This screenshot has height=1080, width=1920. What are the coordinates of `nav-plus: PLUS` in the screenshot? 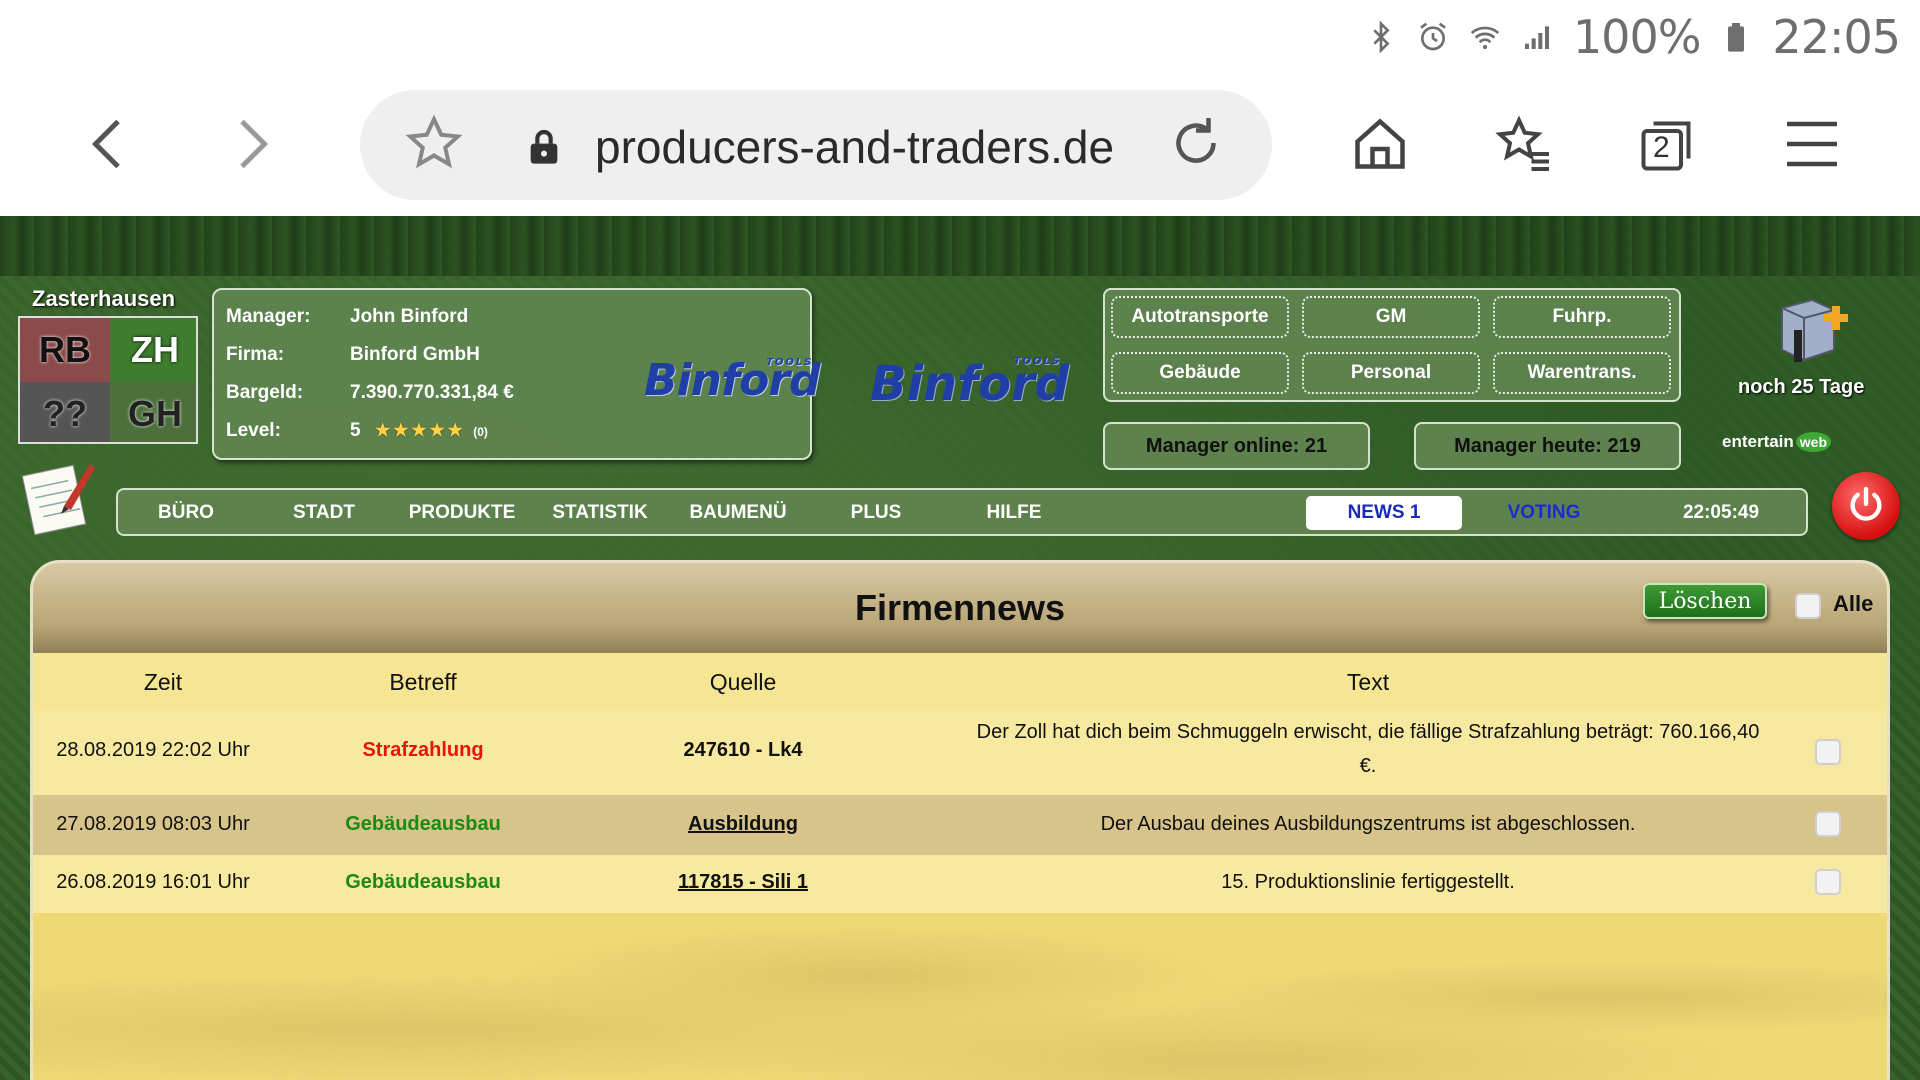 It's located at (876, 513).